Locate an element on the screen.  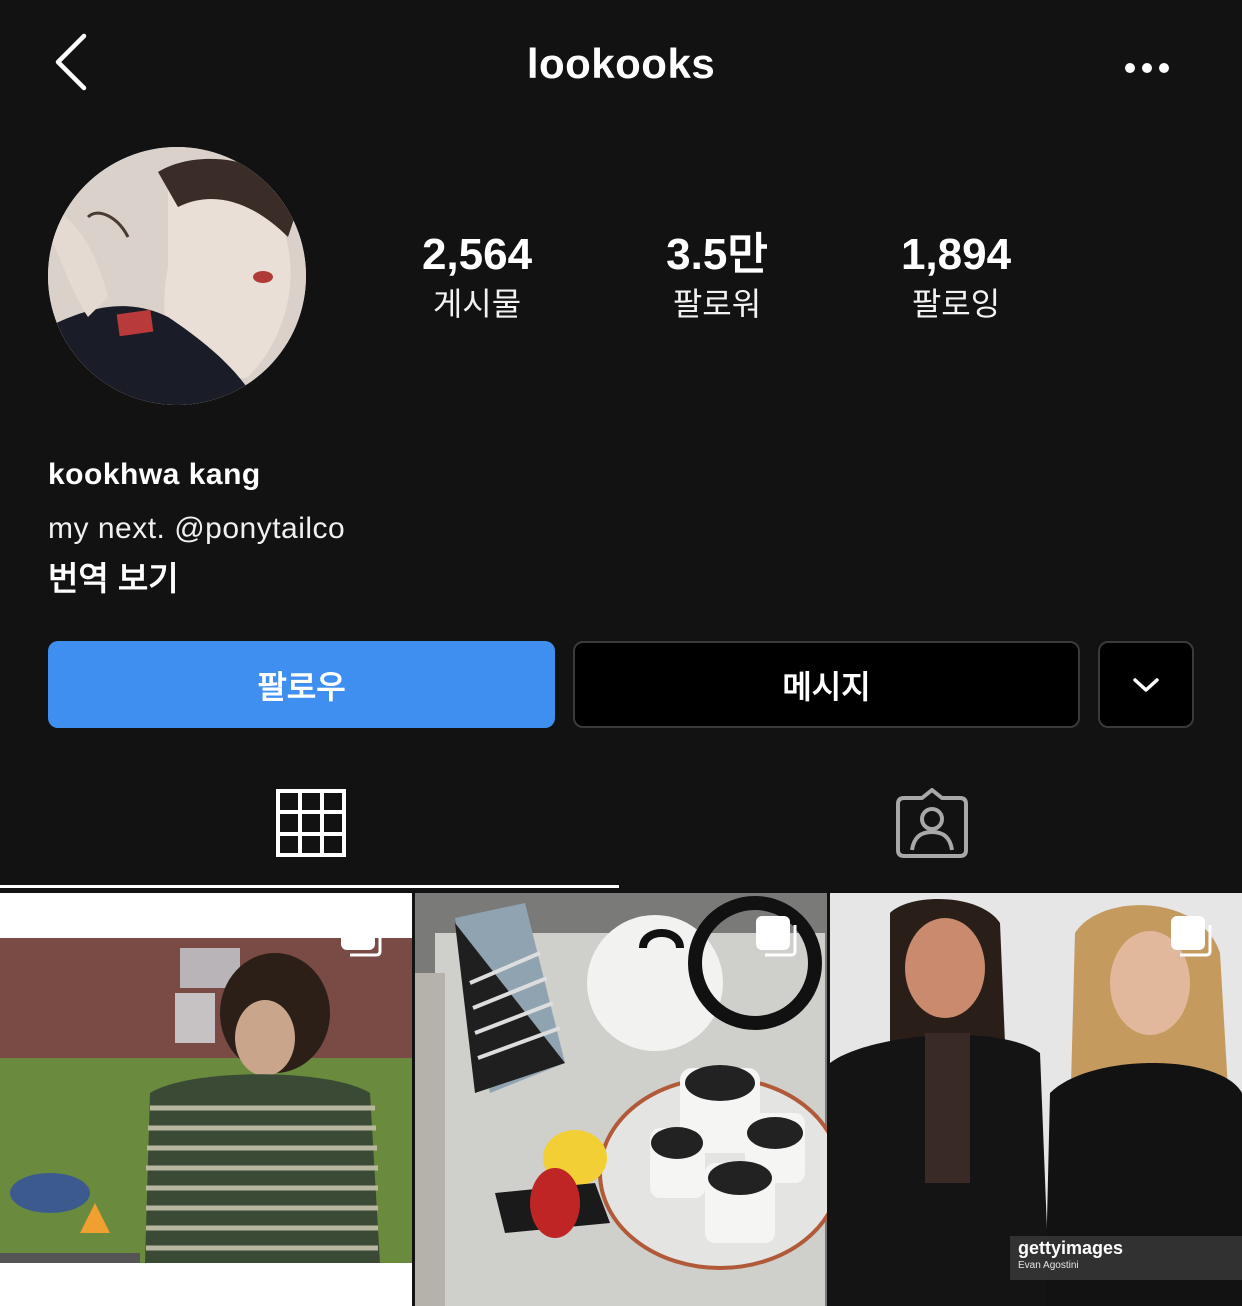
following-count: 1,894 is located at coordinates (956, 254).